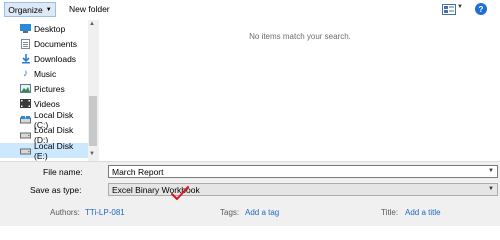 The image size is (500, 240). What do you see at coordinates (262, 212) in the screenshot?
I see `add-tag-link: Add a tag` at bounding box center [262, 212].